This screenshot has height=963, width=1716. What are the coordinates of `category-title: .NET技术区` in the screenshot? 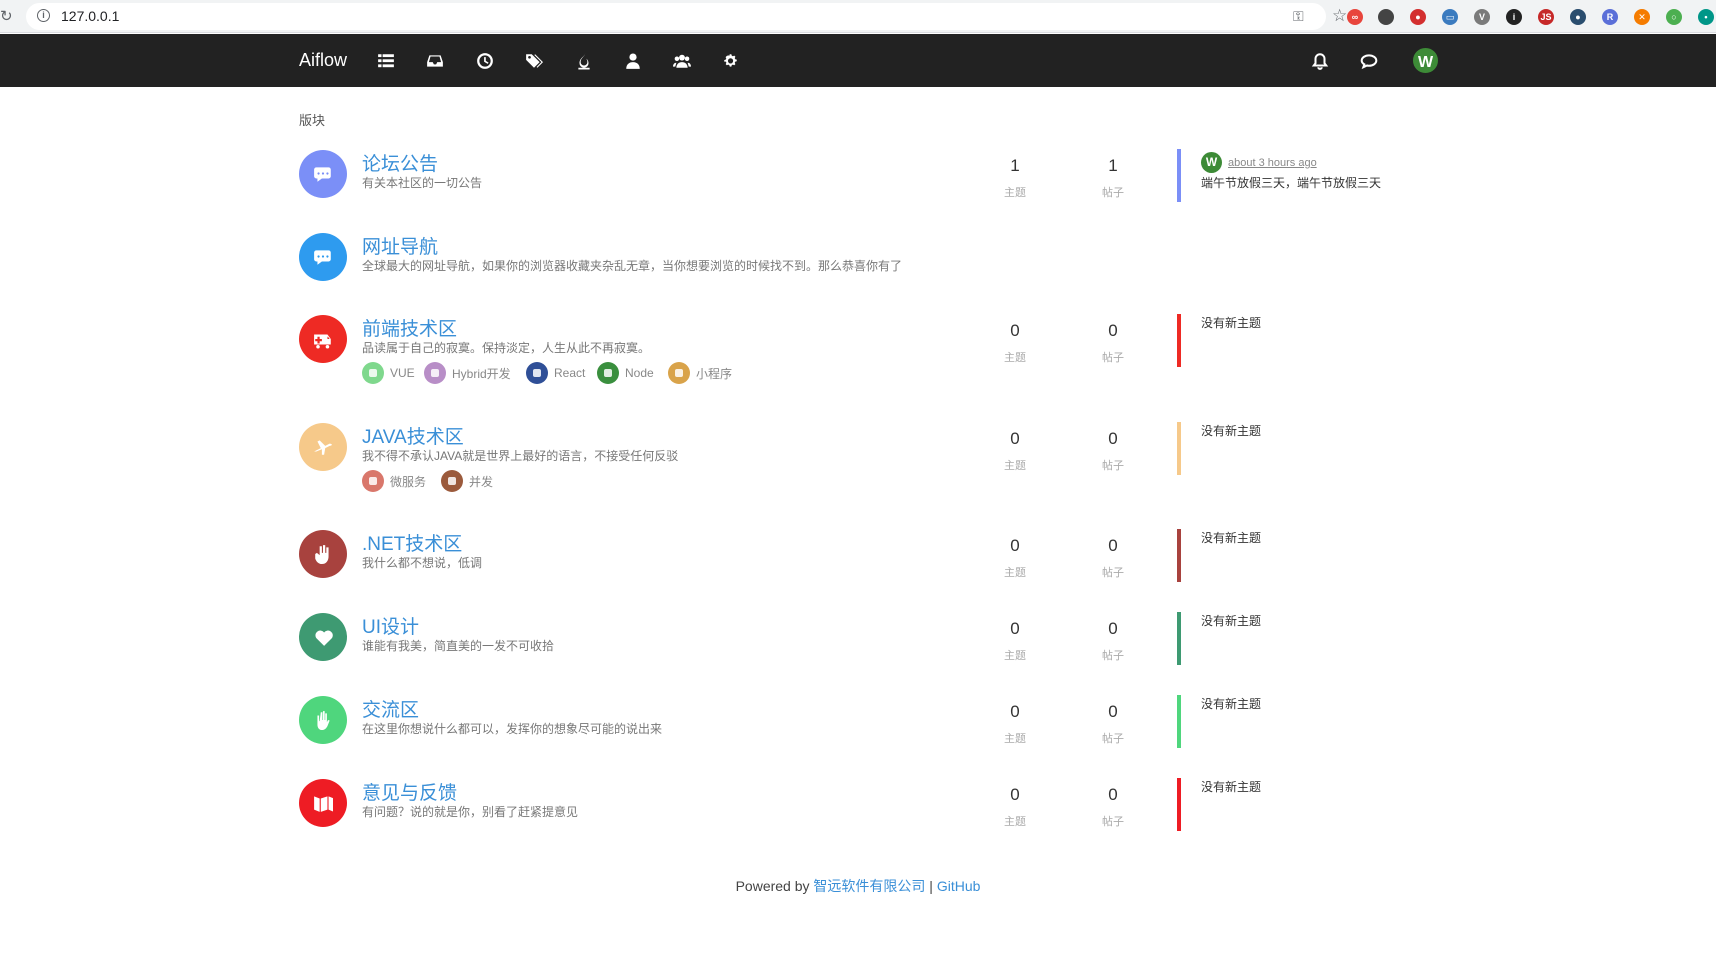 It's located at (412, 542).